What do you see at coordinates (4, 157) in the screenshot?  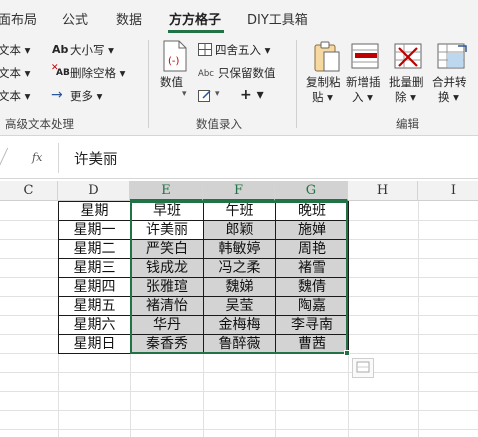 I see `formula-bar-divider` at bounding box center [4, 157].